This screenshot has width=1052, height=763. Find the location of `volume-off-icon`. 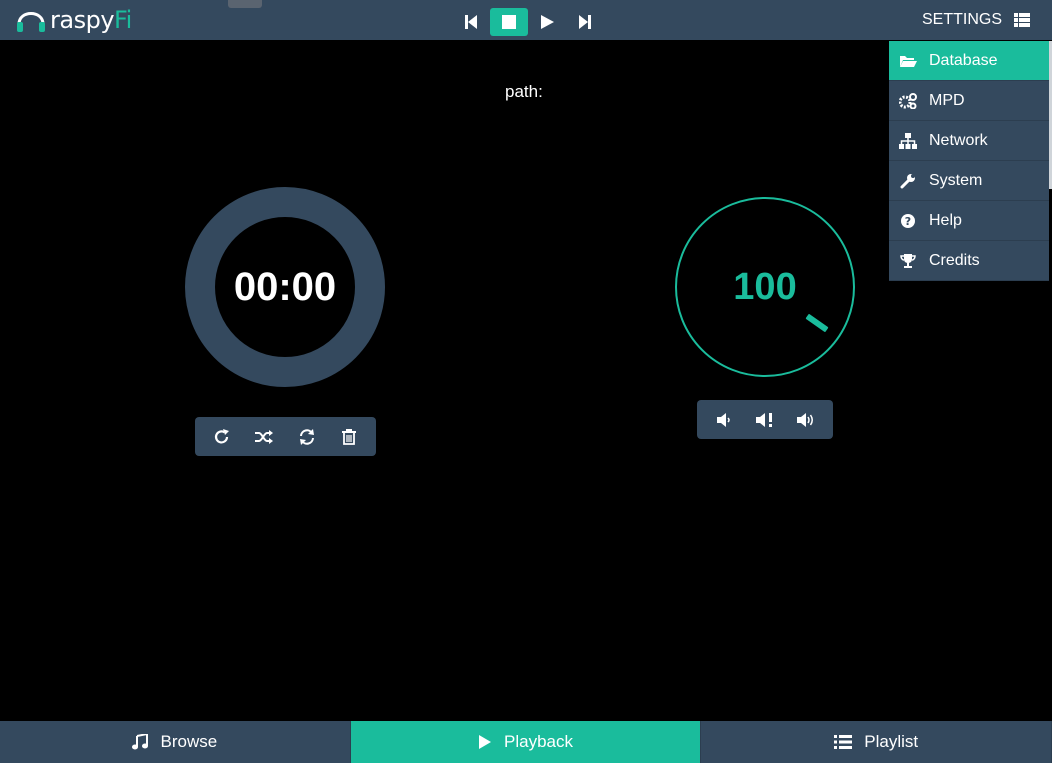

volume-off-icon is located at coordinates (763, 419).